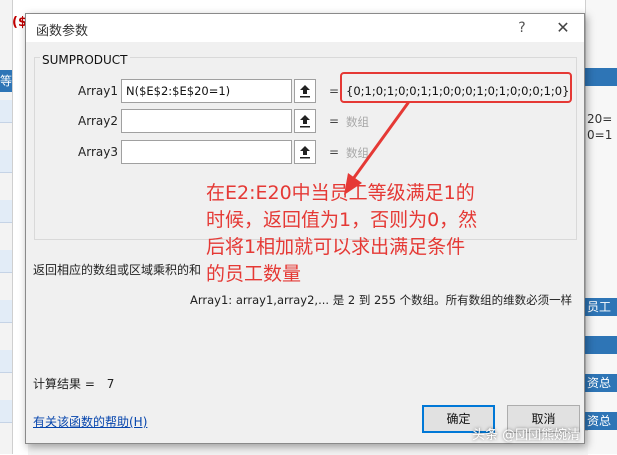 This screenshot has height=455, width=617. Describe the element at coordinates (563, 28) in the screenshot. I see `close-button: ✕` at that location.